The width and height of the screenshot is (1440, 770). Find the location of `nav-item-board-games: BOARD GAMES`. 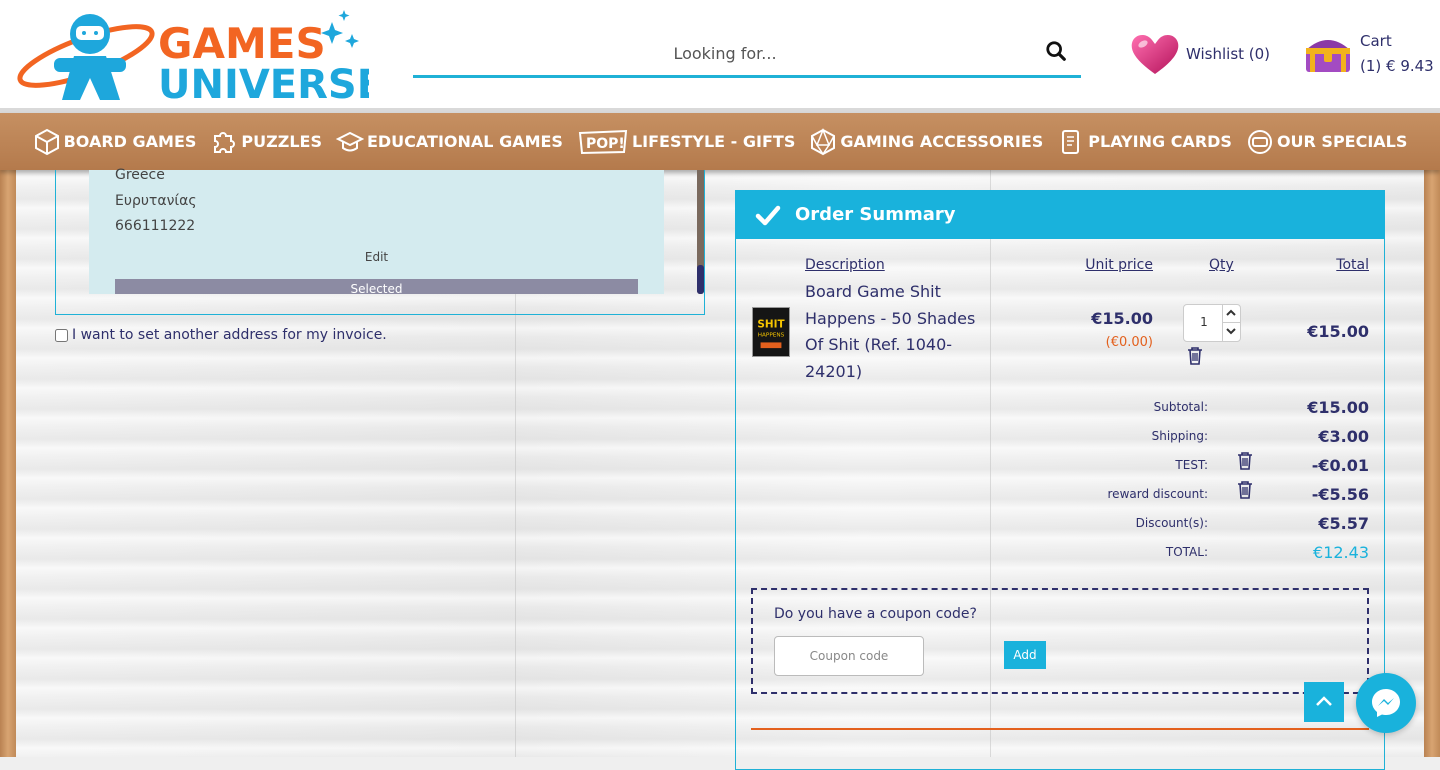

nav-item-board-games: BOARD GAMES is located at coordinates (115, 142).